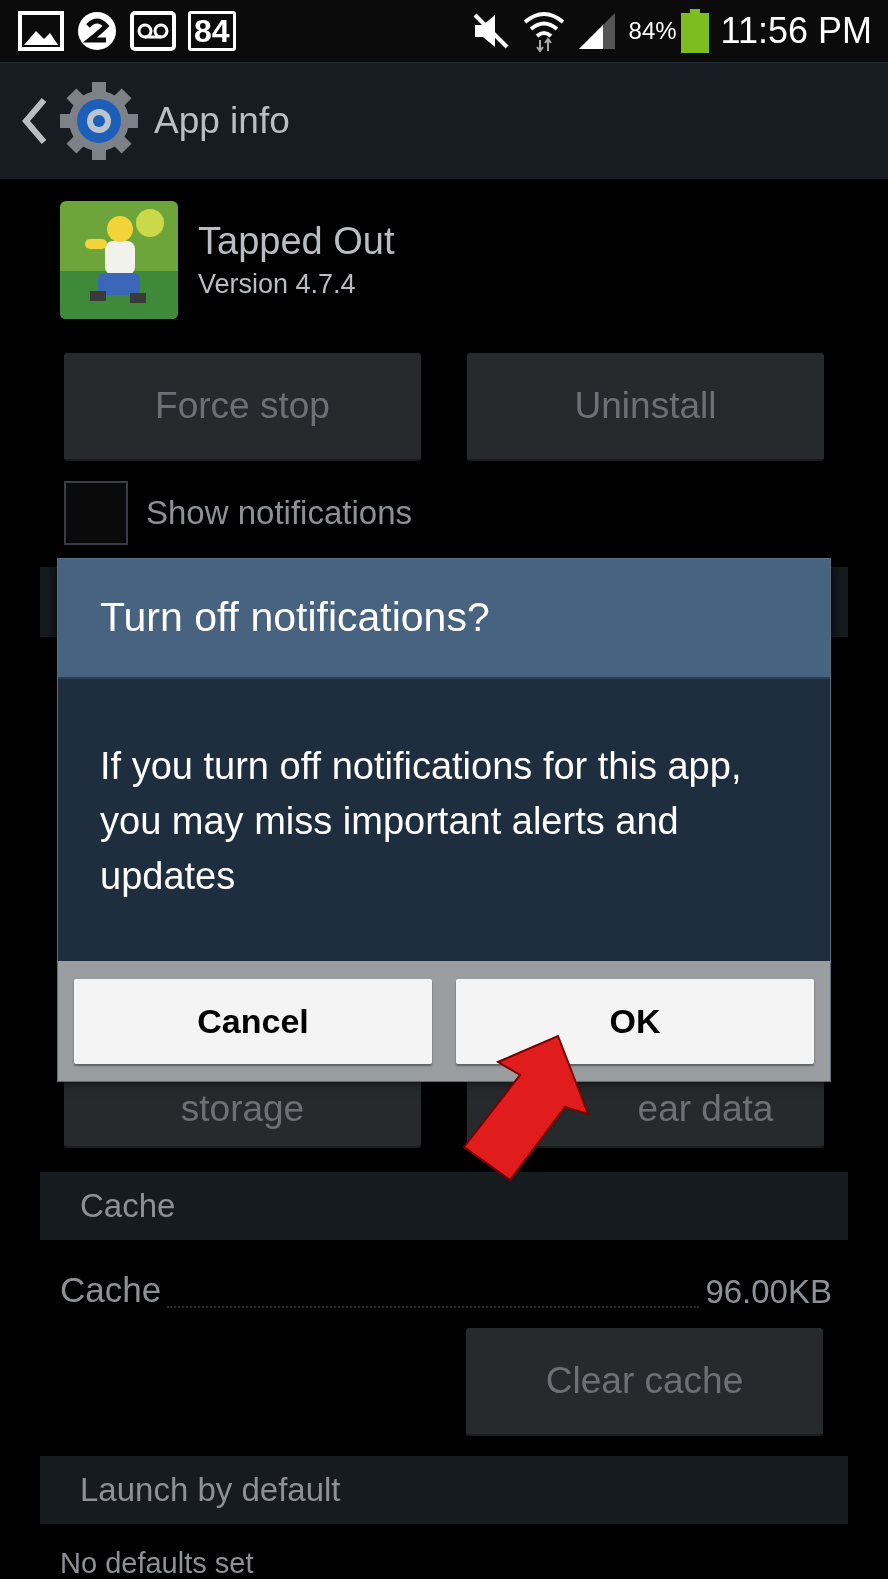 The height and width of the screenshot is (1579, 888). I want to click on button-label: storage, so click(242, 1108).